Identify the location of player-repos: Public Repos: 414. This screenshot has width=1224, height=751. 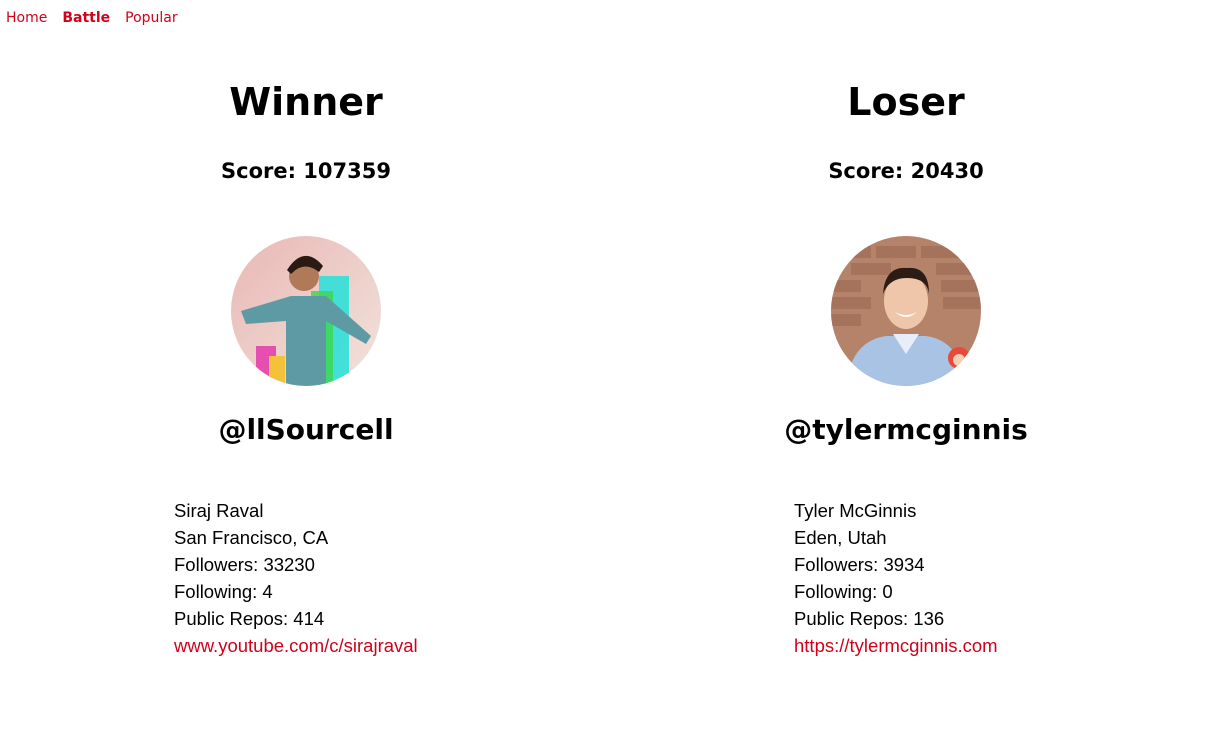
(249, 618).